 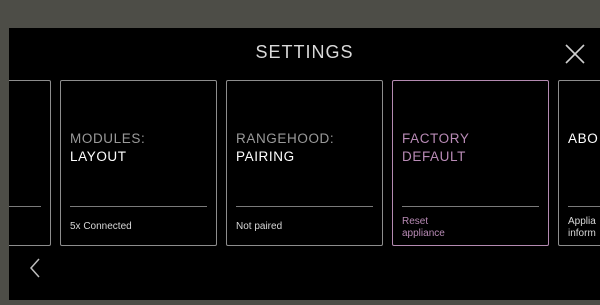 I want to click on card-status: Reset appliance, so click(x=423, y=228).